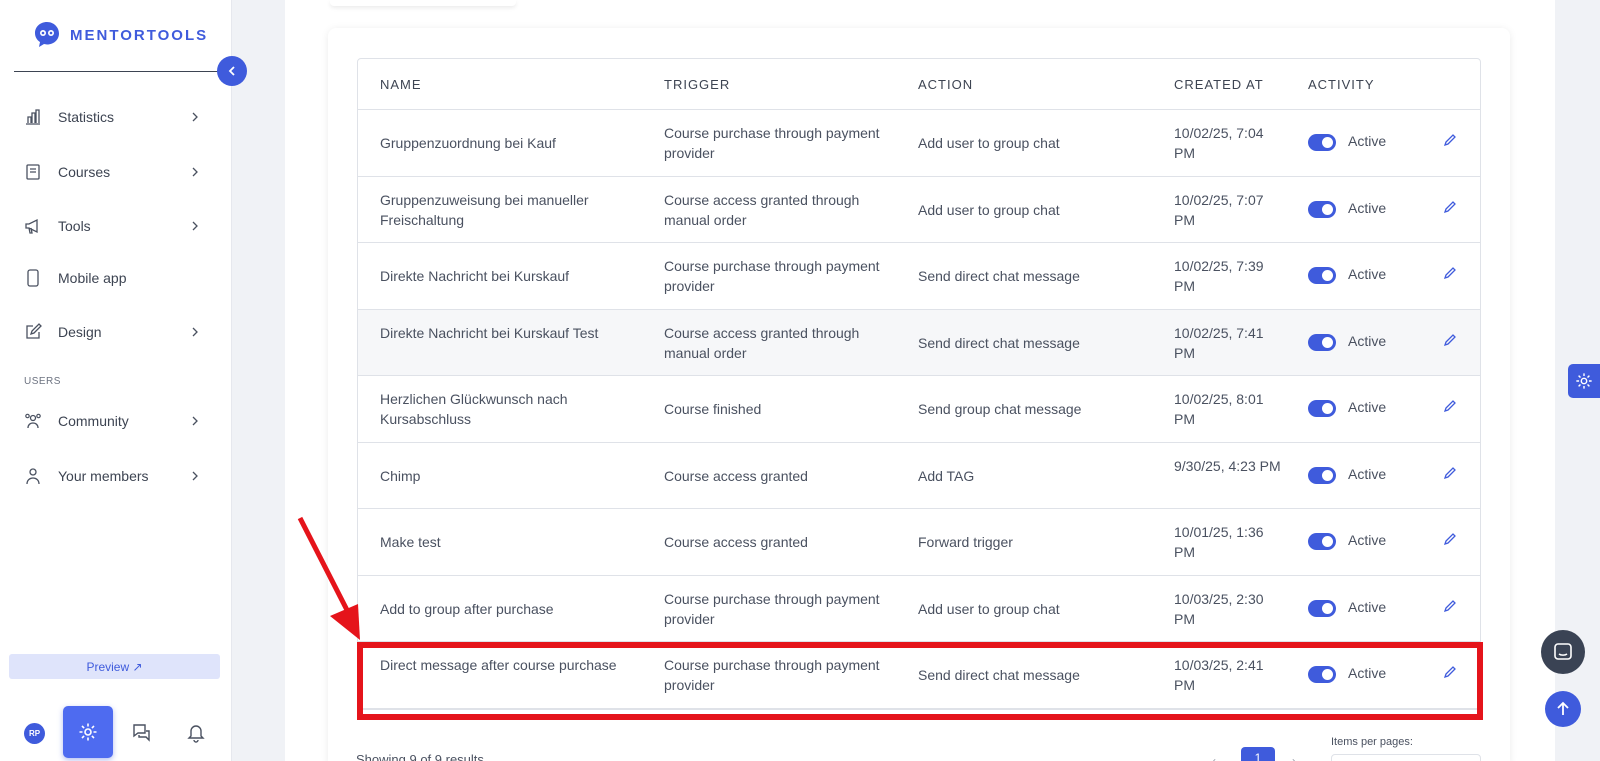 The image size is (1600, 761). I want to click on scroll-to-top-button, so click(1563, 709).